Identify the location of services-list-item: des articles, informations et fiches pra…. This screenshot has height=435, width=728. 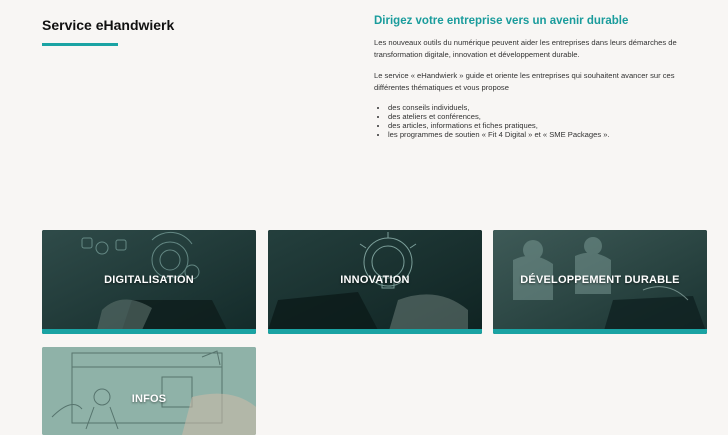
(546, 125).